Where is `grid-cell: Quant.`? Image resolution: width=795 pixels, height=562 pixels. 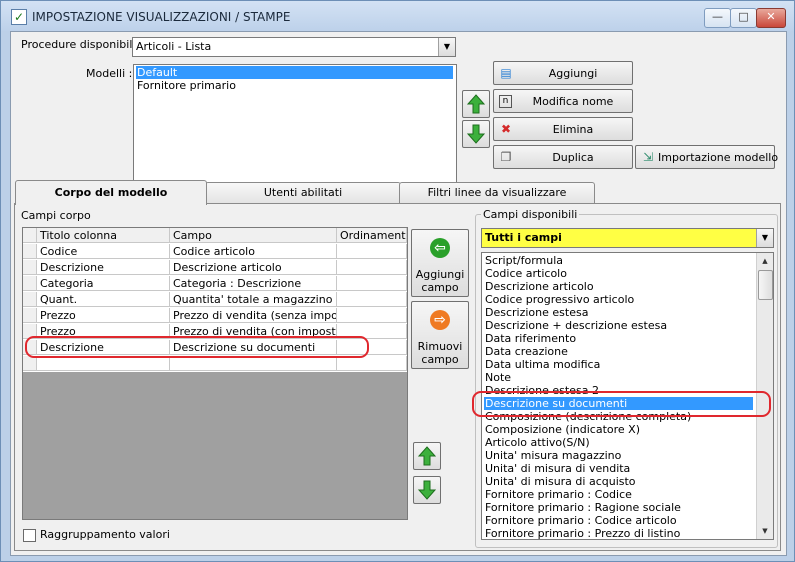
grid-cell: Quant. is located at coordinates (103, 299).